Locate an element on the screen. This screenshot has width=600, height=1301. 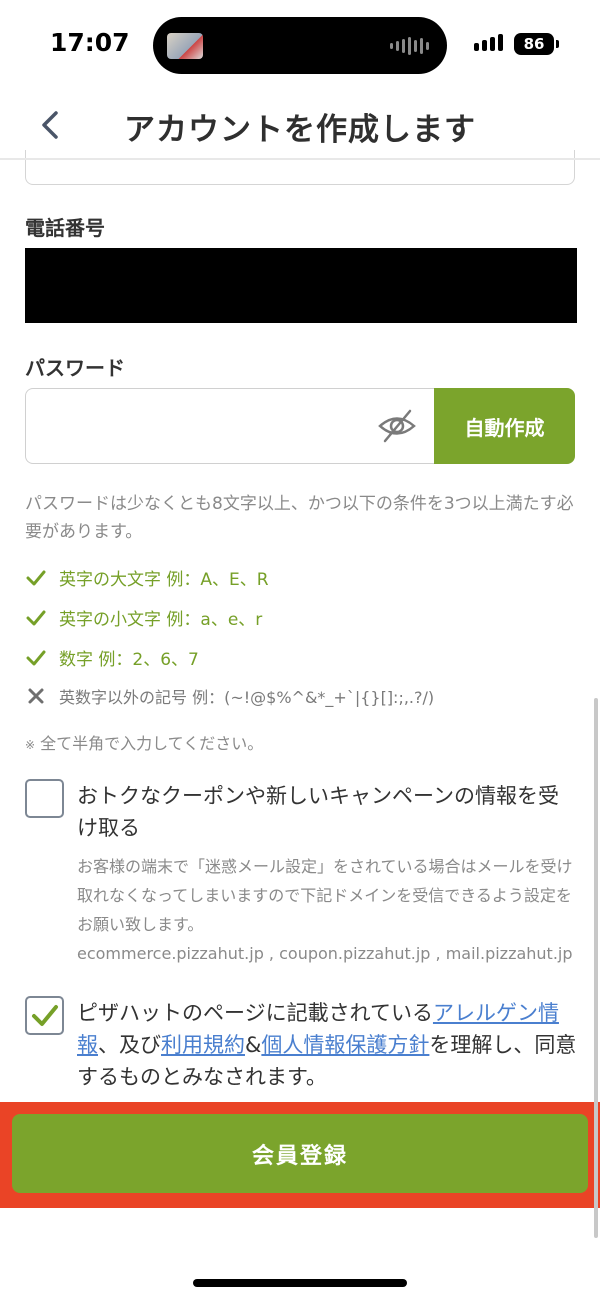
battery-icon: 86 is located at coordinates (534, 44).